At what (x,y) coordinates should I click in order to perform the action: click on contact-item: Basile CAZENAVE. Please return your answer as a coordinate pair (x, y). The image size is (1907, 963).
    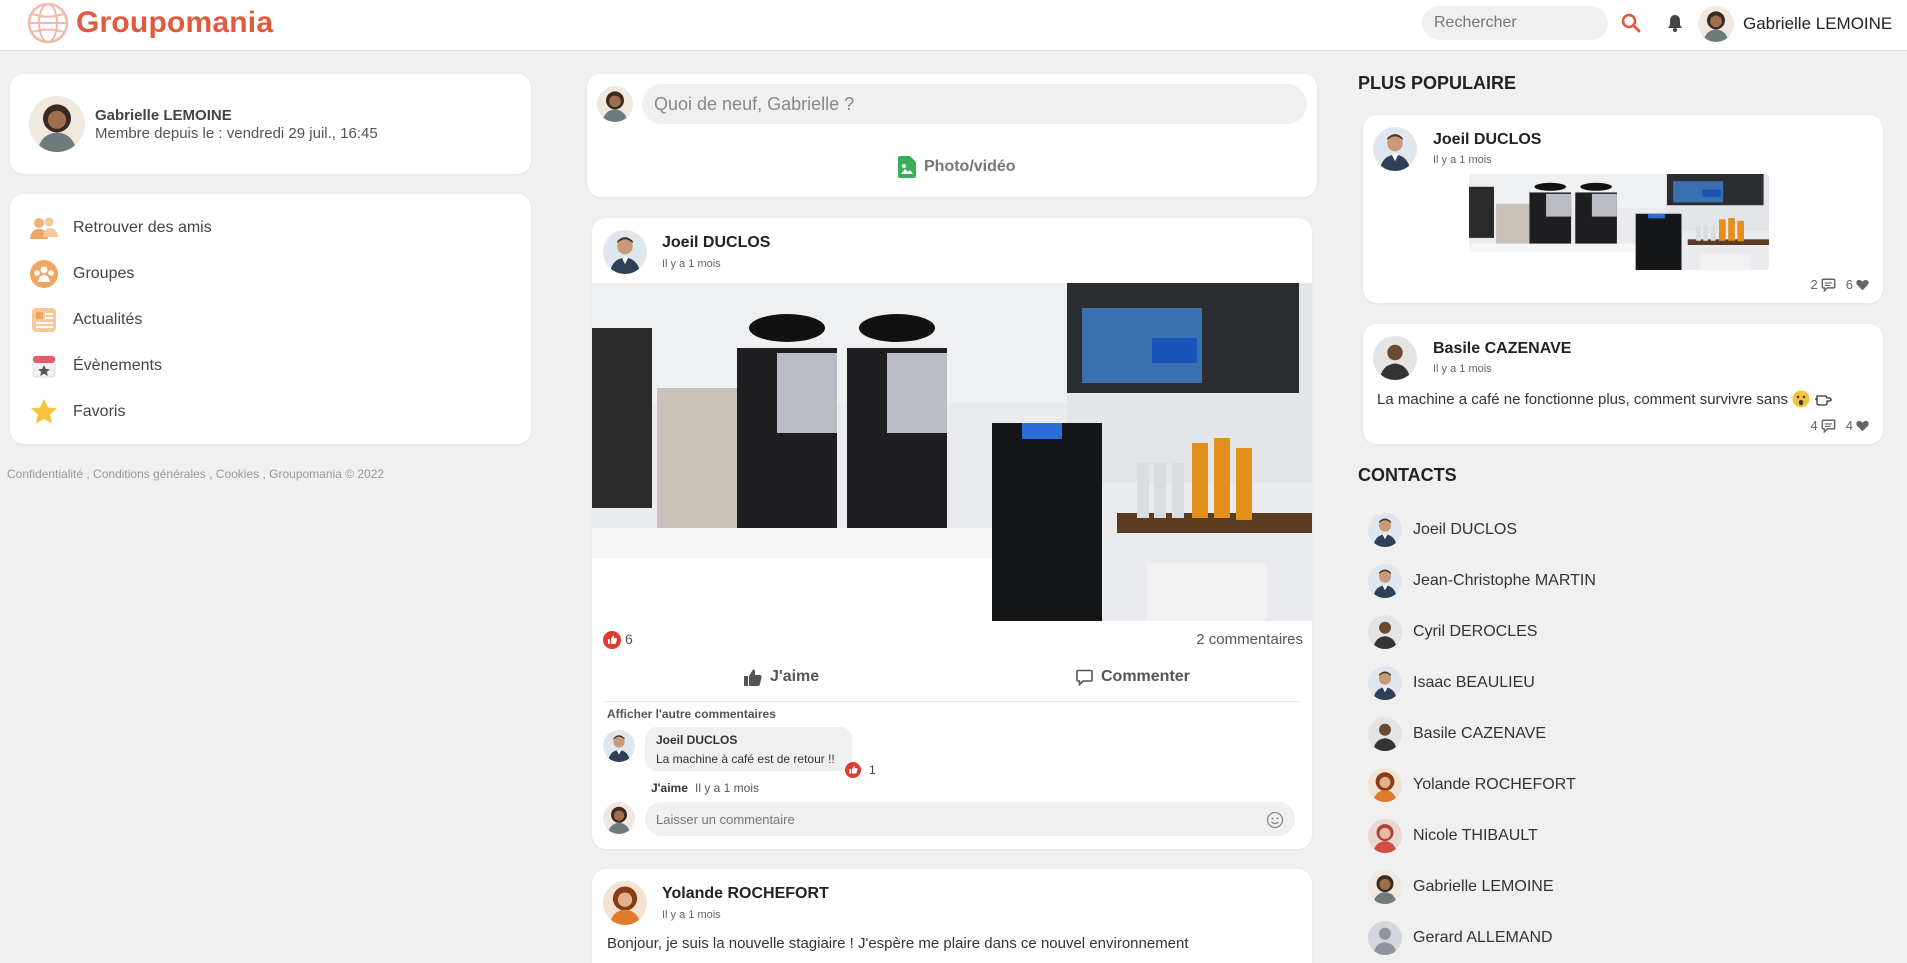
    Looking at the image, I should click on (1457, 734).